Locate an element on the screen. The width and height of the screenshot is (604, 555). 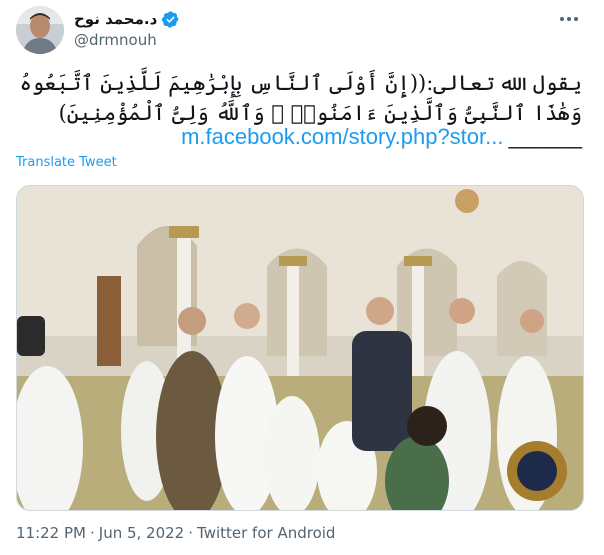
more-dots-icon is located at coordinates (569, 19).